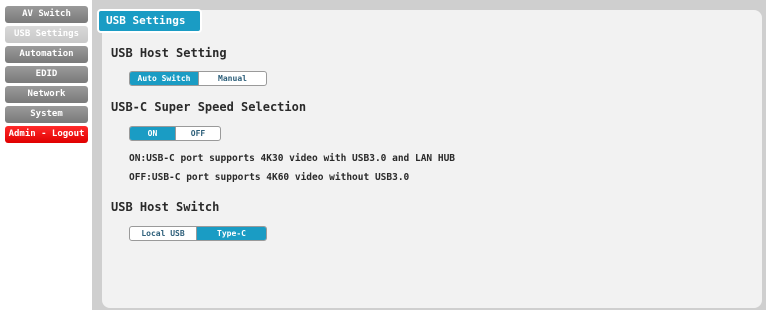 The width and height of the screenshot is (766, 310). What do you see at coordinates (209, 107) in the screenshot?
I see `usbc-speed-title: USB-C Super Speed Selection` at bounding box center [209, 107].